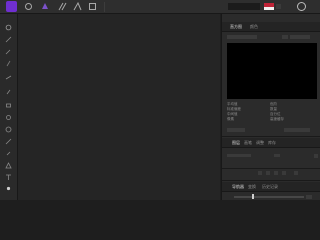 The image size is (320, 240). Describe the element at coordinates (238, 187) in the screenshot. I see `tab-navigator: 导航器` at that location.